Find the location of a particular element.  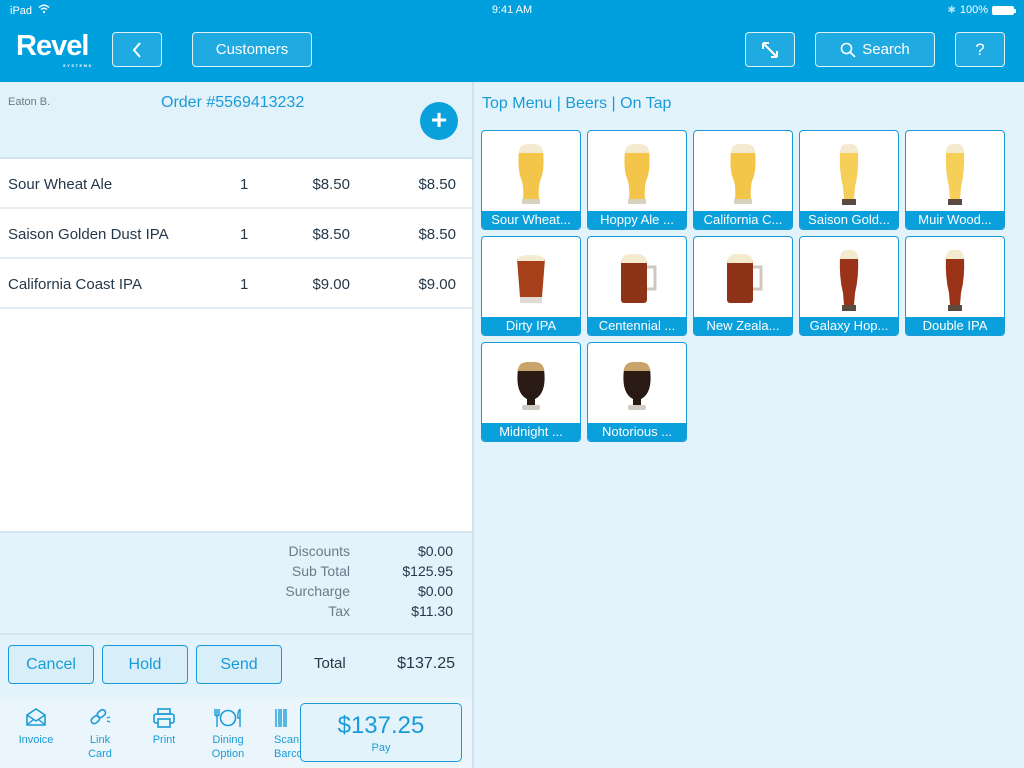

link-card-label-1: Link is located at coordinates (100, 740).